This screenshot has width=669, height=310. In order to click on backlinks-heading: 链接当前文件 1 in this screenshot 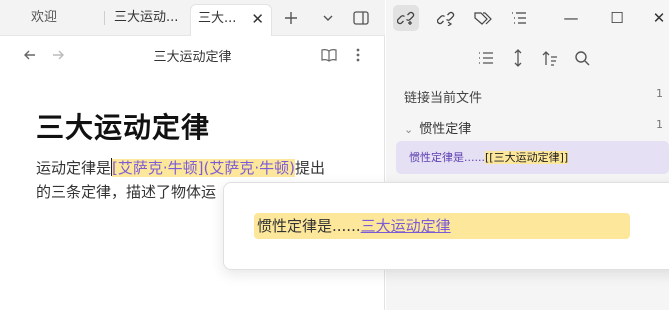, I will do `click(536, 96)`.